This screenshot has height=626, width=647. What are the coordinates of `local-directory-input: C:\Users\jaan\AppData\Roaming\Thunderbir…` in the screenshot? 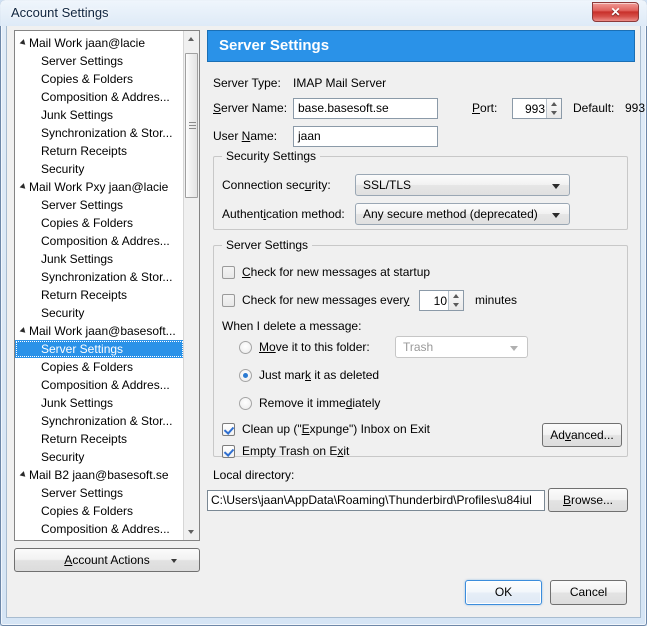 It's located at (376, 500).